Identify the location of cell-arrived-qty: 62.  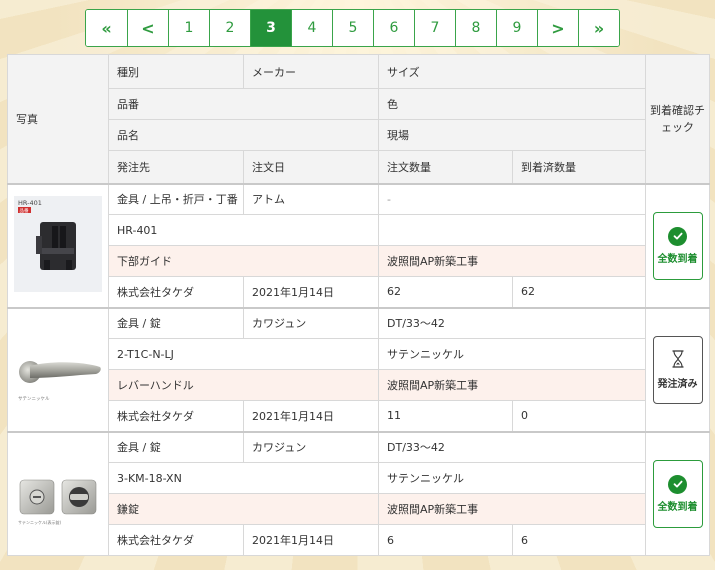
(579, 292).